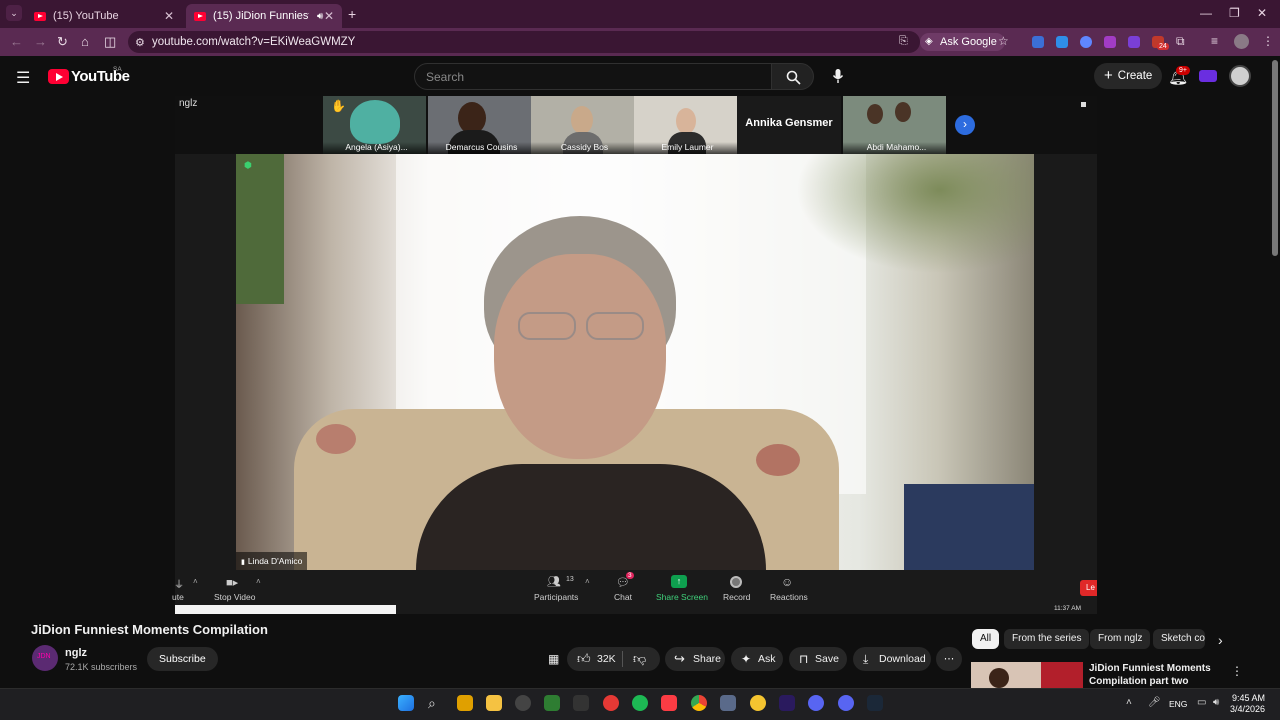  I want to click on profile-avatar, so click(1241, 41).